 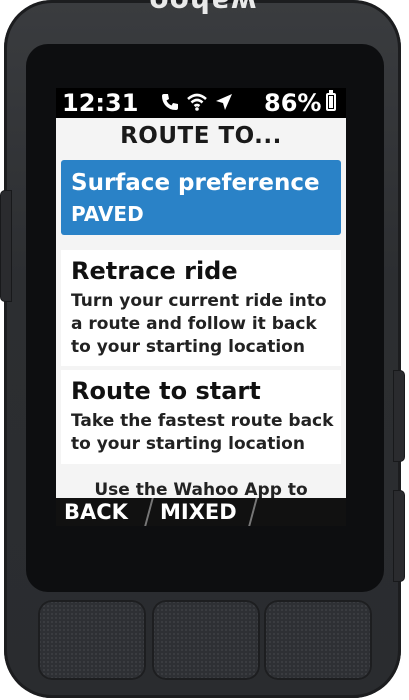 I want to click on battery-fill, so click(x=331, y=101).